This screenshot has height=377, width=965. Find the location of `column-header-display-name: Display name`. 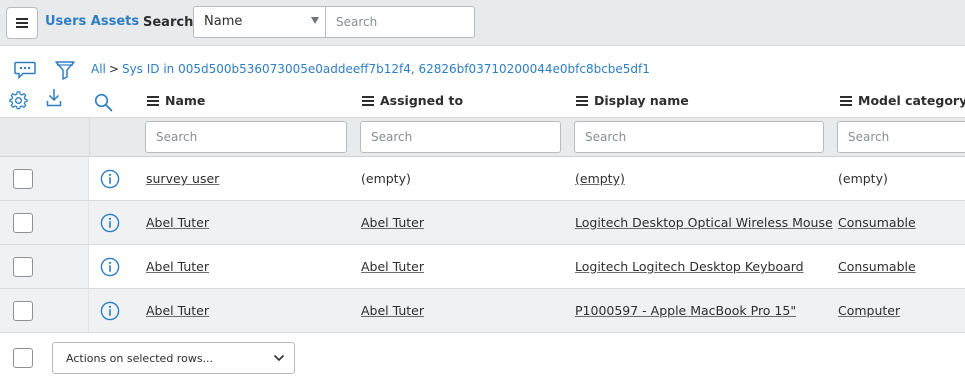

column-header-display-name: Display name is located at coordinates (632, 100).